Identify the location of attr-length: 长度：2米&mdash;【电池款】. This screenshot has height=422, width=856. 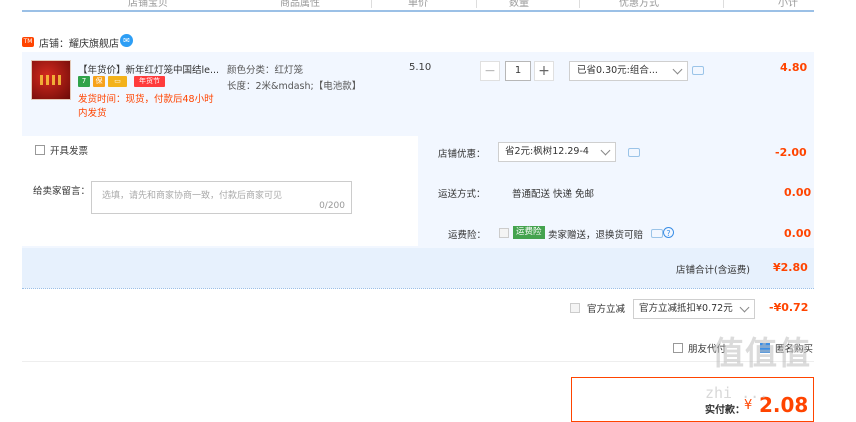
(294, 86).